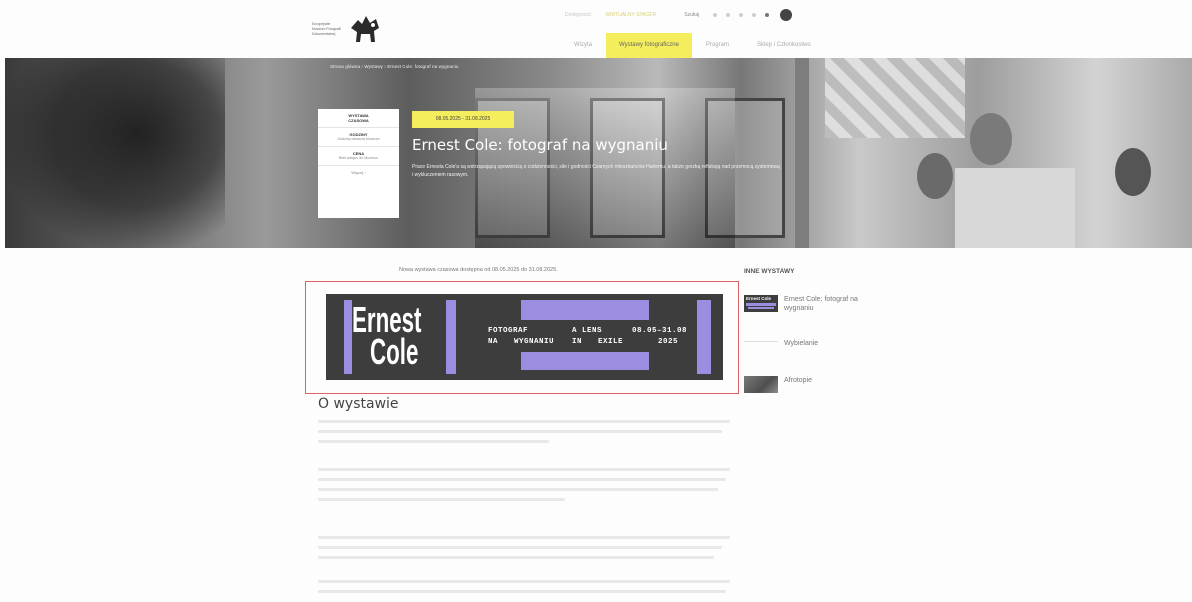 The width and height of the screenshot is (1192, 602). Describe the element at coordinates (463, 119) in the screenshot. I see `date-badge: 08.05.2025 - 31.08.2025` at that location.